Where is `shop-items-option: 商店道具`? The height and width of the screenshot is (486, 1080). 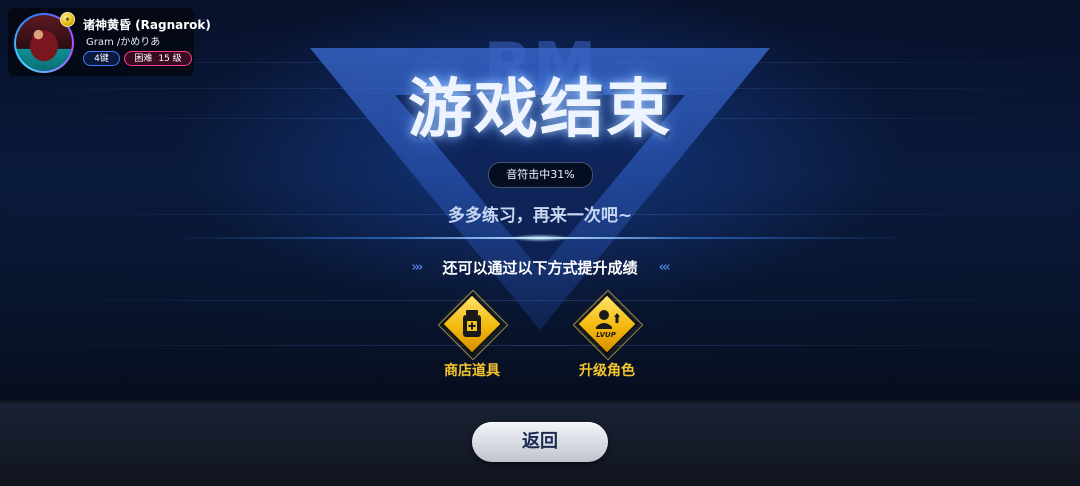
shop-items-option: 商店道具 is located at coordinates (472, 337).